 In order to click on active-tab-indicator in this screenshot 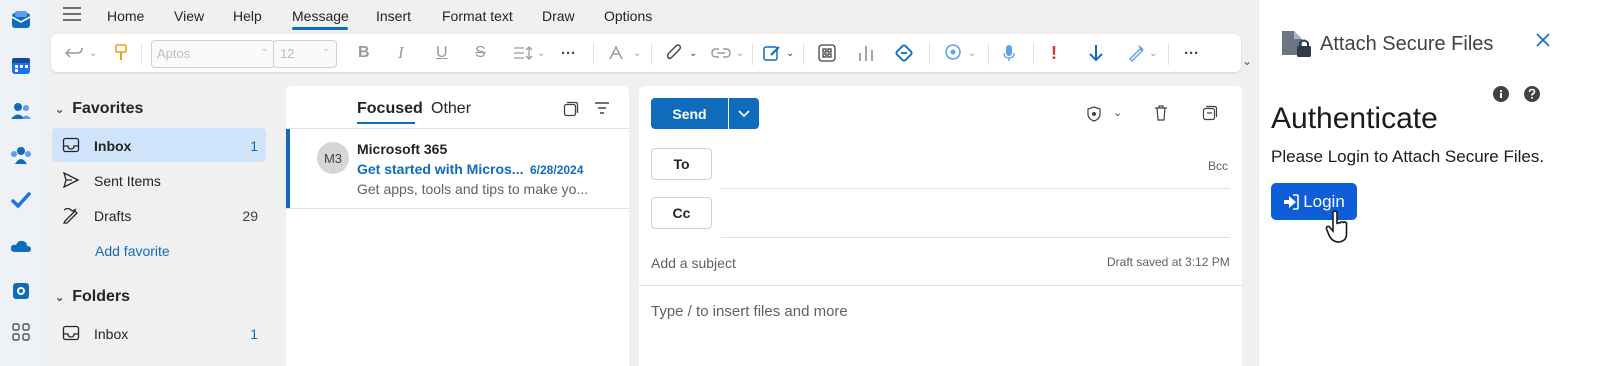, I will do `click(386, 123)`.